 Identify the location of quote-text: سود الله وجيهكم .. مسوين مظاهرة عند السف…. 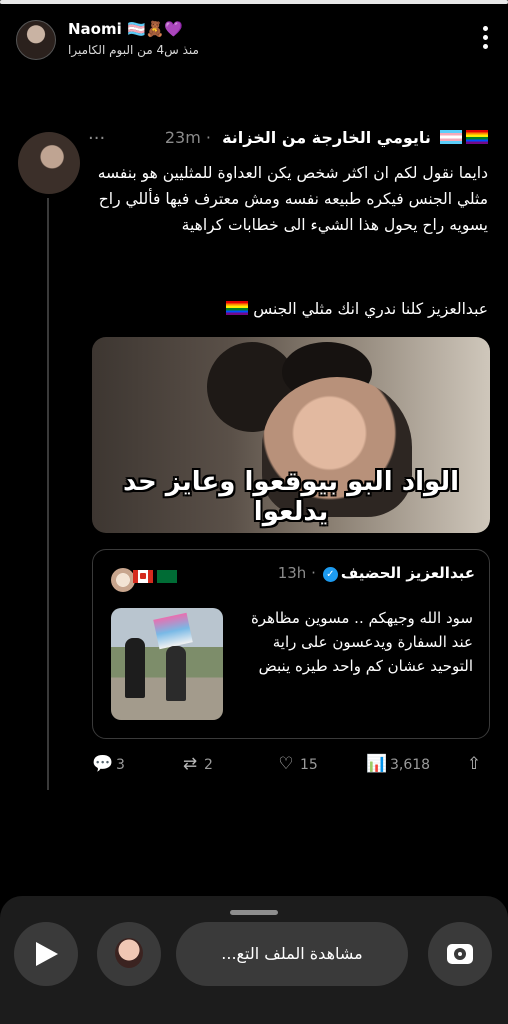
(361, 642).